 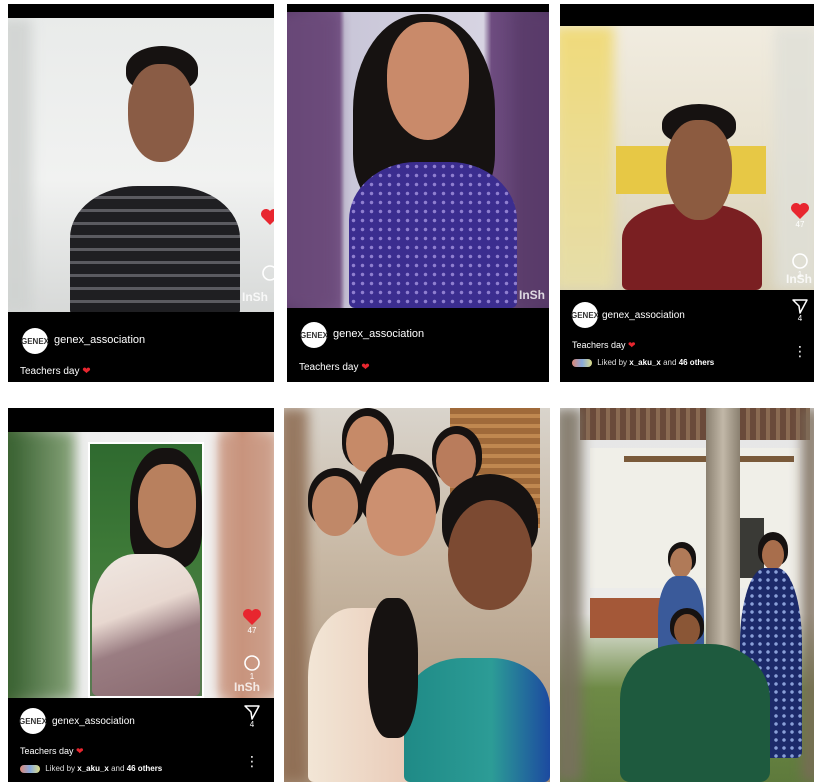 I want to click on inner-video, so click(x=146, y=570).